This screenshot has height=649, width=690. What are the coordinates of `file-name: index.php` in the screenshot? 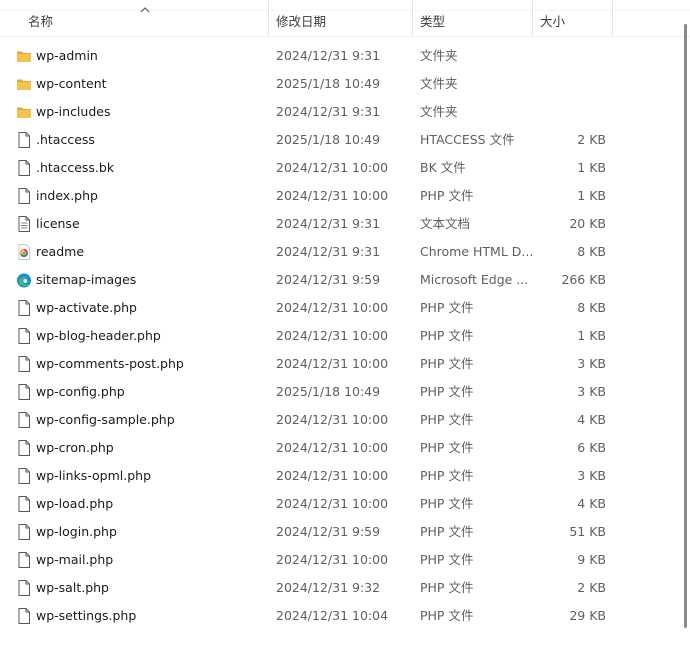 It's located at (67, 195).